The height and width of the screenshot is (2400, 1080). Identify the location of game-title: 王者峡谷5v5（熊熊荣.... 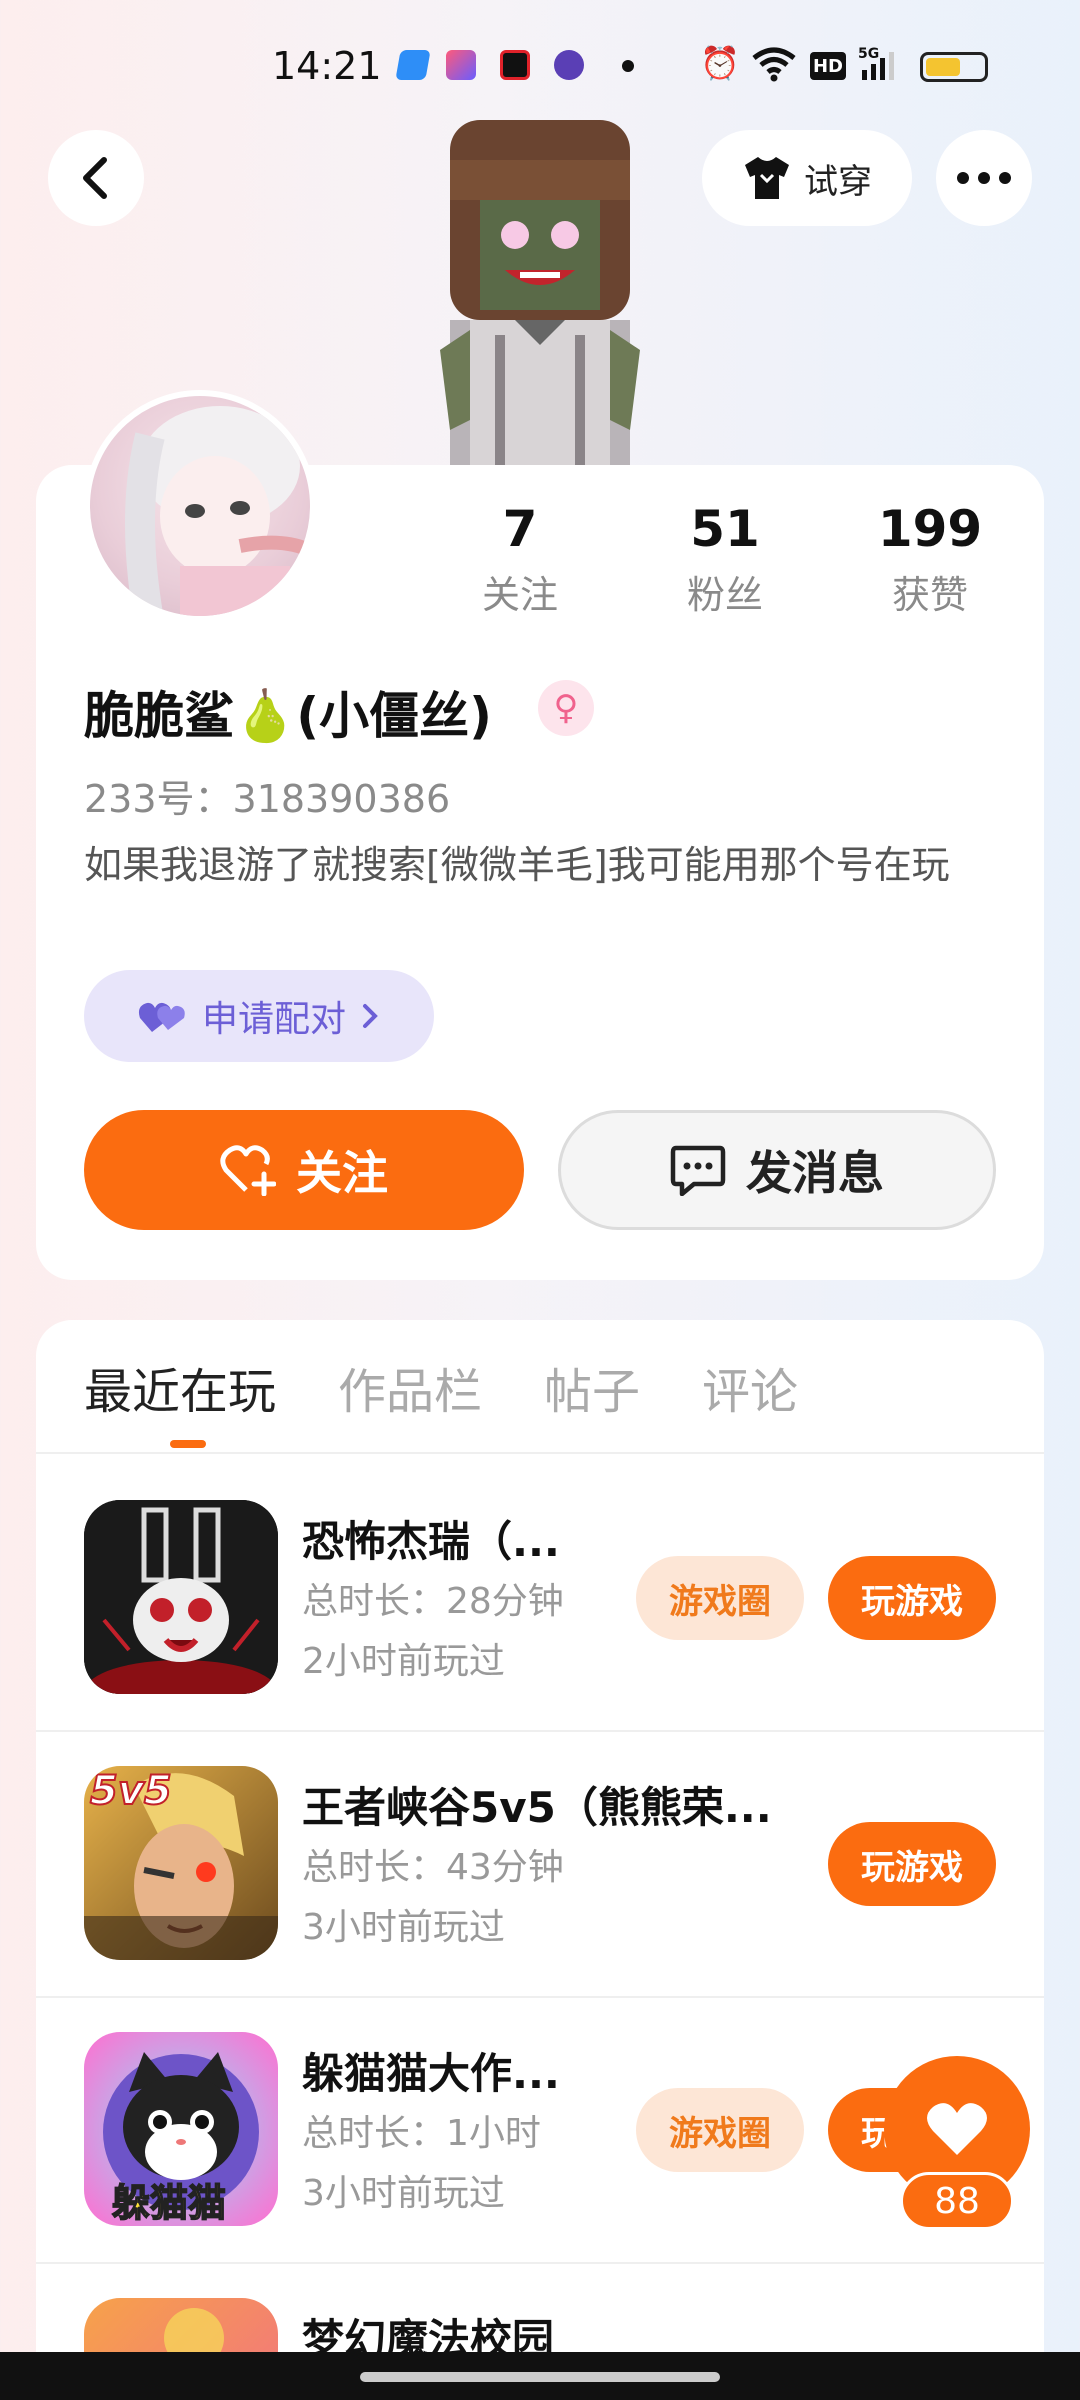
(537, 1807).